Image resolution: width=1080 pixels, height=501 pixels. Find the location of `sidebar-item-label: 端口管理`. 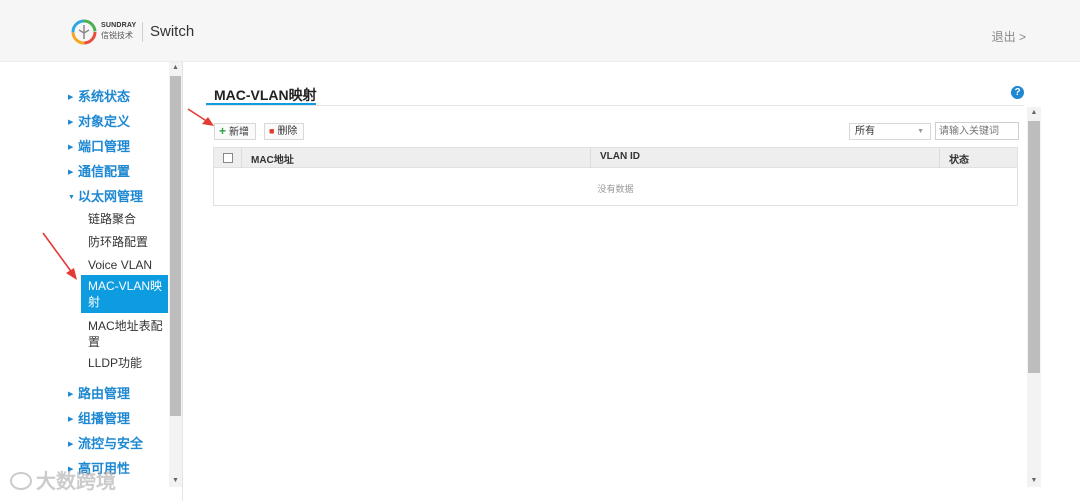

sidebar-item-label: 端口管理 is located at coordinates (104, 146).